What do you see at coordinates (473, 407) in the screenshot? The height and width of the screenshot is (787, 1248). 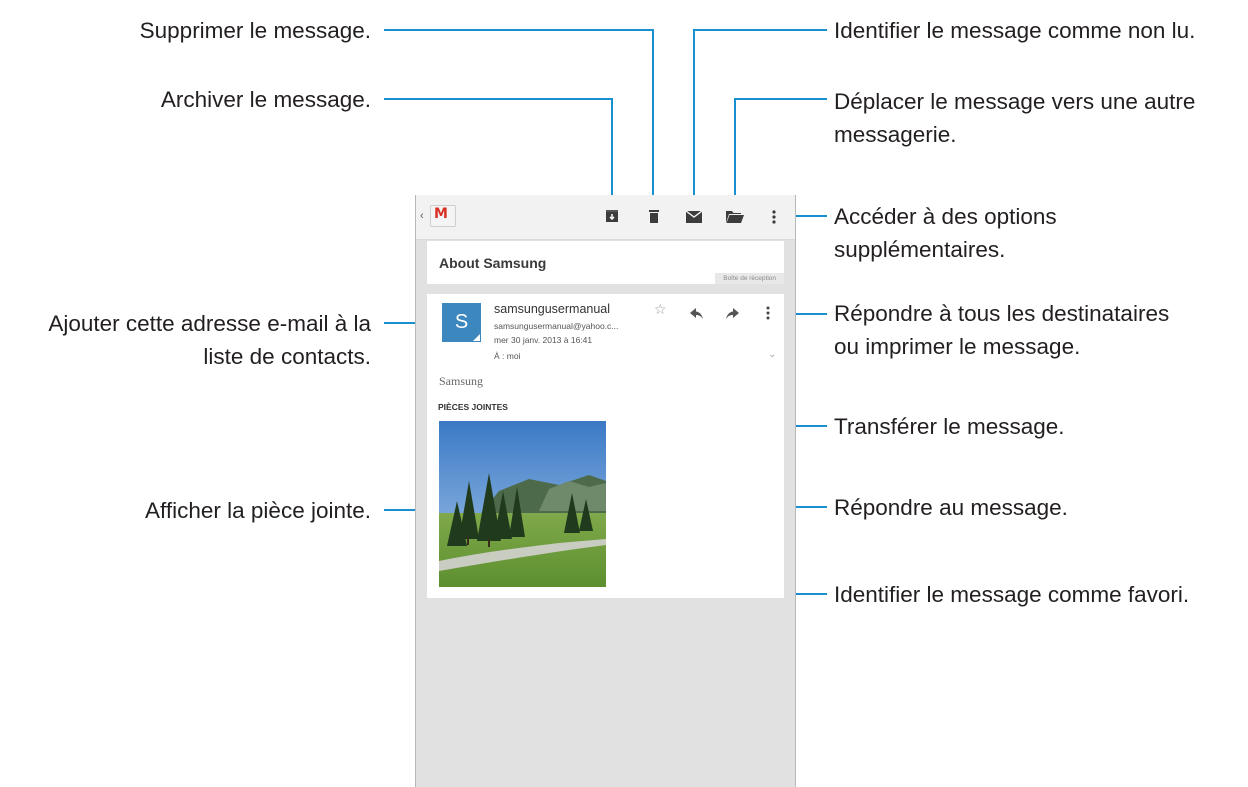 I see `attachments-heading: PIÈCES JOINTES` at bounding box center [473, 407].